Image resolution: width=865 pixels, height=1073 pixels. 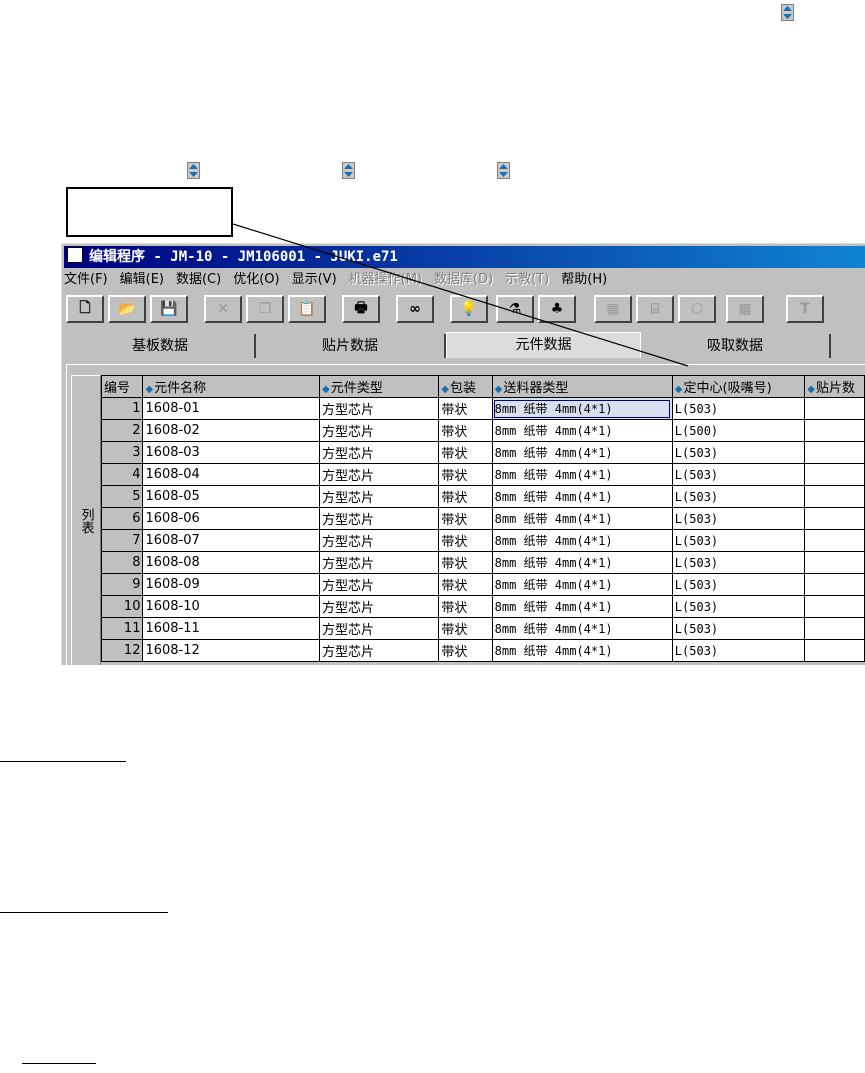 I want to click on column-header: ◆送料器类型, so click(x=582, y=386).